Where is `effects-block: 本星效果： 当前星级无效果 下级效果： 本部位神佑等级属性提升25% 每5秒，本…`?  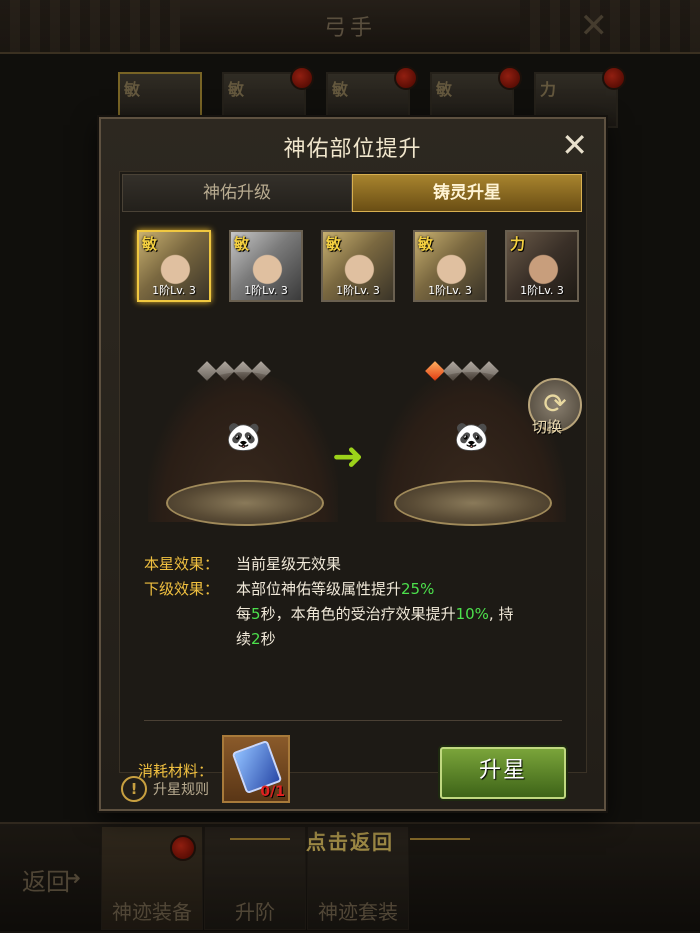
effects-block: 本星效果： 当前星级无效果 下级效果： 本部位神佑等级属性提升25% 每5秒，本… is located at coordinates (354, 589).